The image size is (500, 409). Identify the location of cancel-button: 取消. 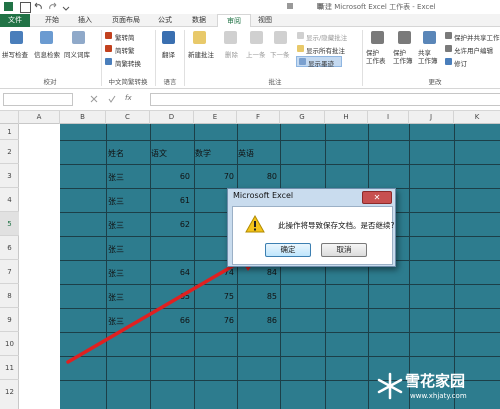
(344, 250).